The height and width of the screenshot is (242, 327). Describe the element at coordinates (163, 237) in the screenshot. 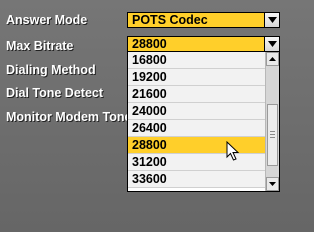

I see `torn-edge-bottom` at that location.